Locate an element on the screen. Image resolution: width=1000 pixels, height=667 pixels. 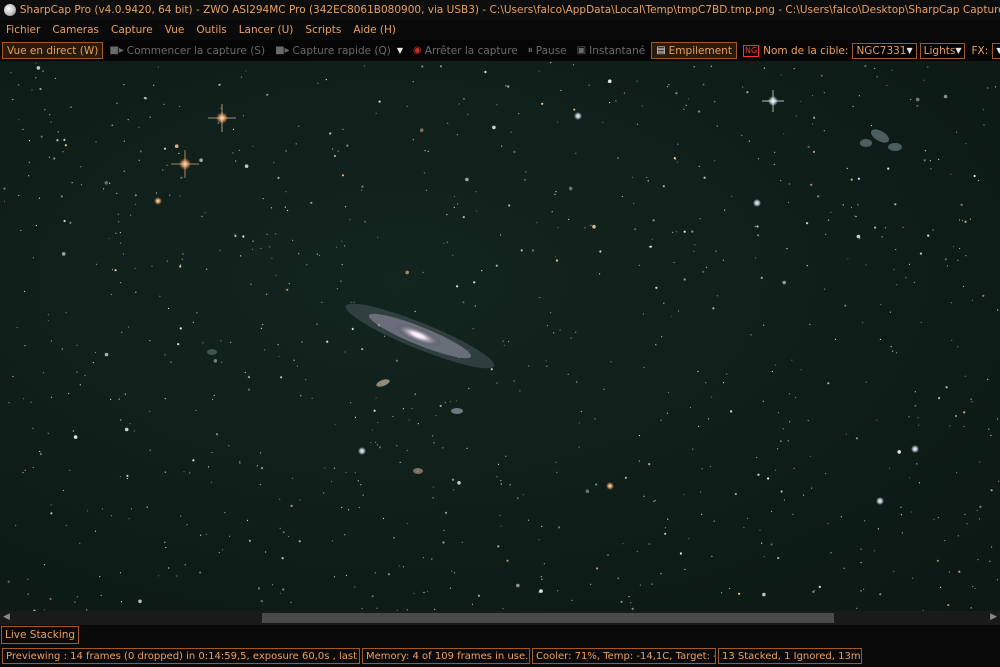
video-camera-icon: ■▸ is located at coordinates (116, 50).